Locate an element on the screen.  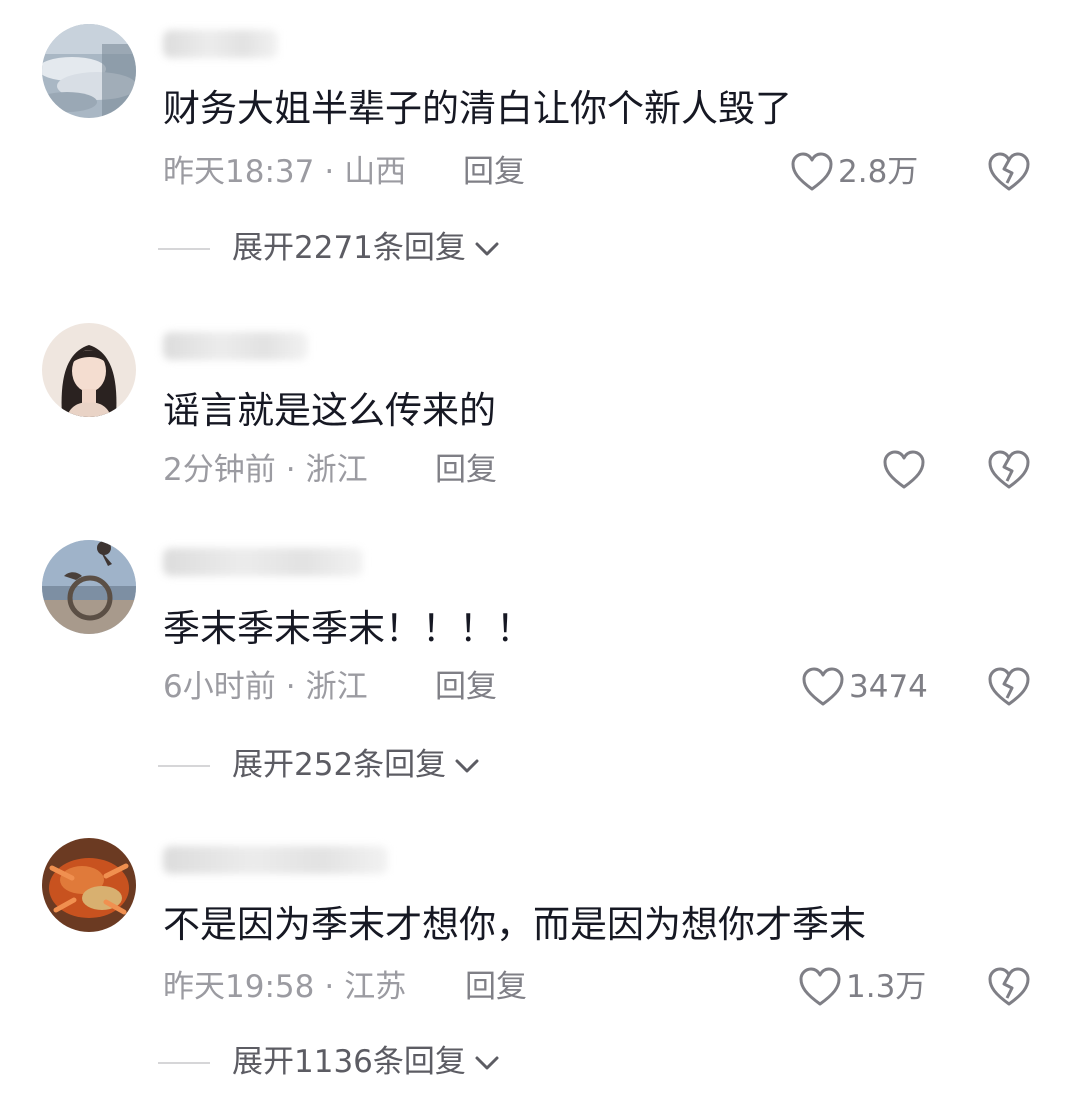
comment-meta: 昨天18:37 · 山西 is located at coordinates (284, 172).